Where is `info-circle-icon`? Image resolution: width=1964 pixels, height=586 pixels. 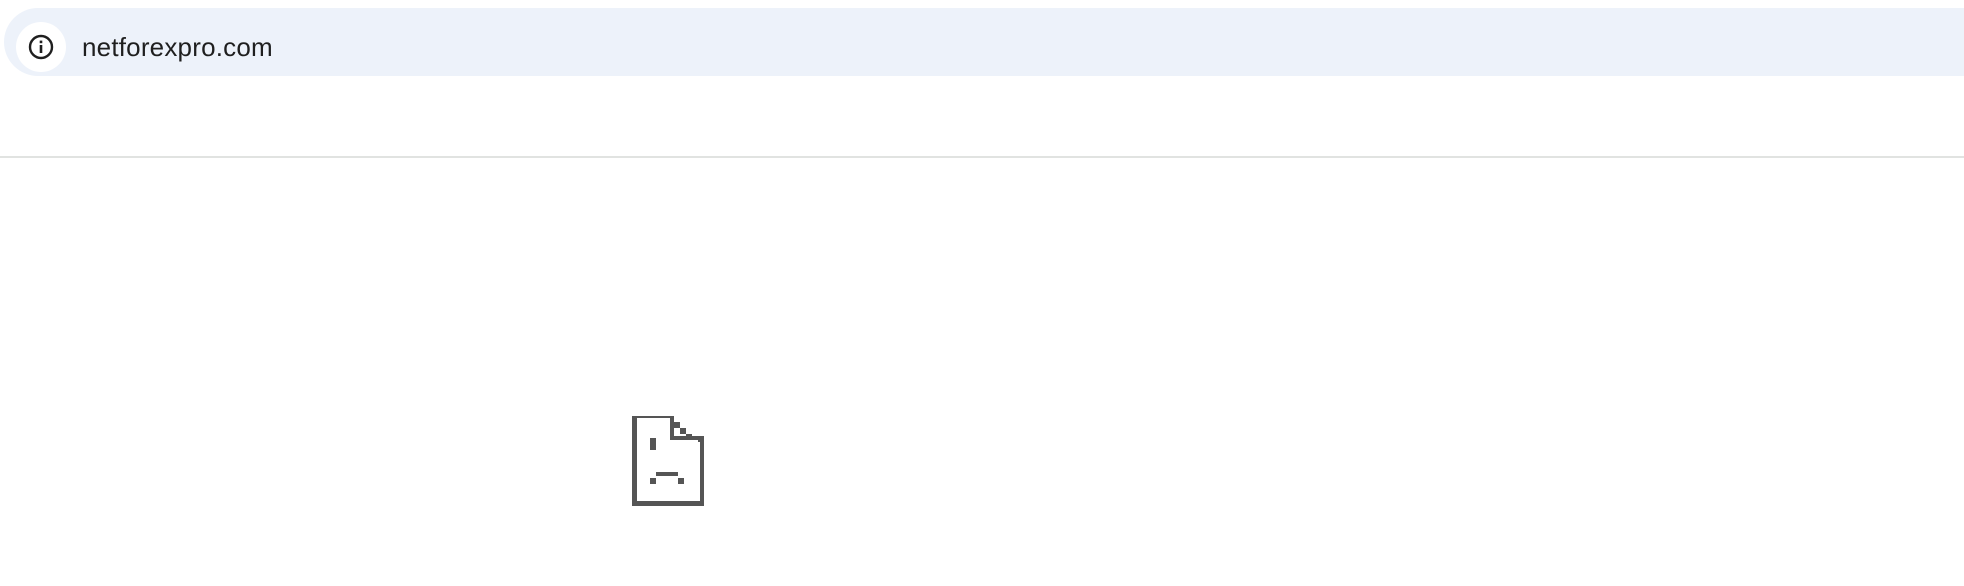 info-circle-icon is located at coordinates (41, 47).